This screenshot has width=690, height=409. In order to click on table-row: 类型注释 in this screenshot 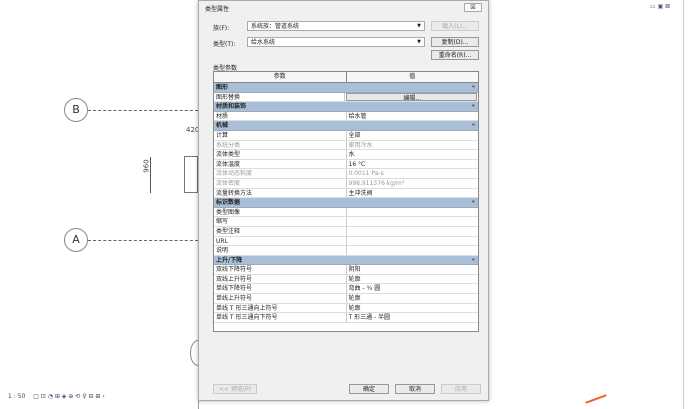, I will do `click(346, 231)`.